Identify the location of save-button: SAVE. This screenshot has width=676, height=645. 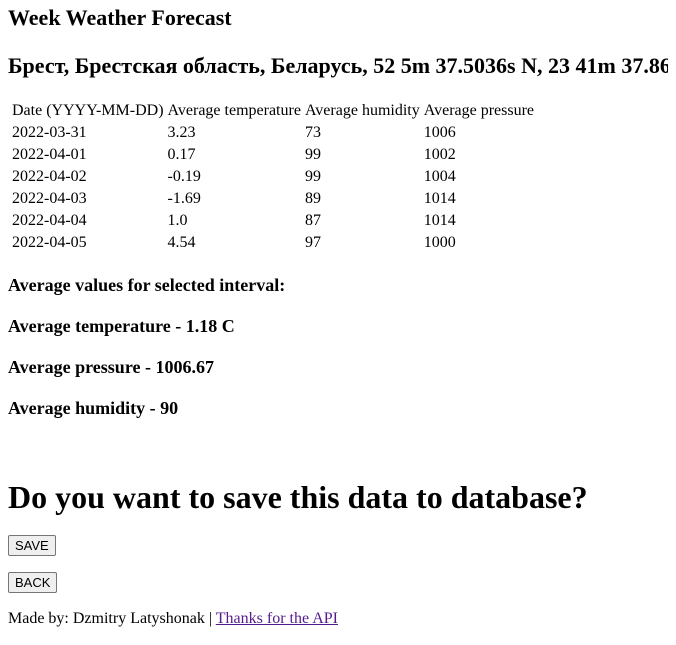
(32, 545).